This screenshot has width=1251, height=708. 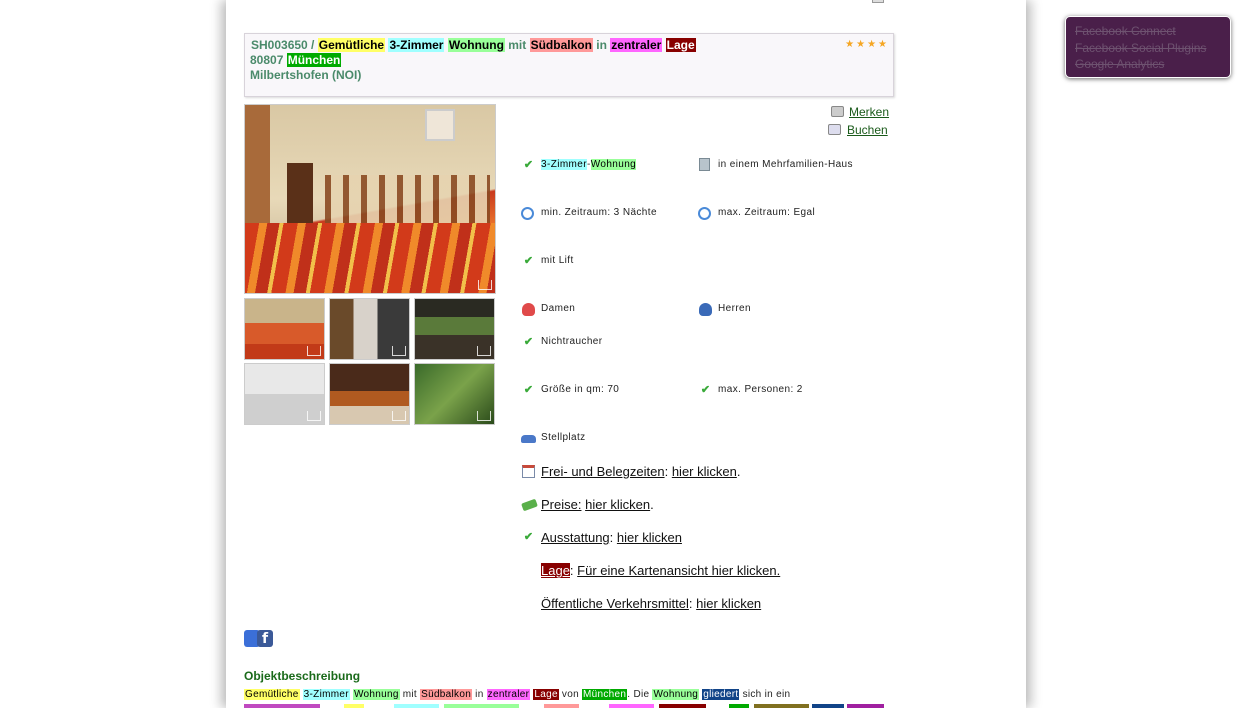 I want to click on transit-link: Öffentliche Verkehrsmittel, so click(x=615, y=603).